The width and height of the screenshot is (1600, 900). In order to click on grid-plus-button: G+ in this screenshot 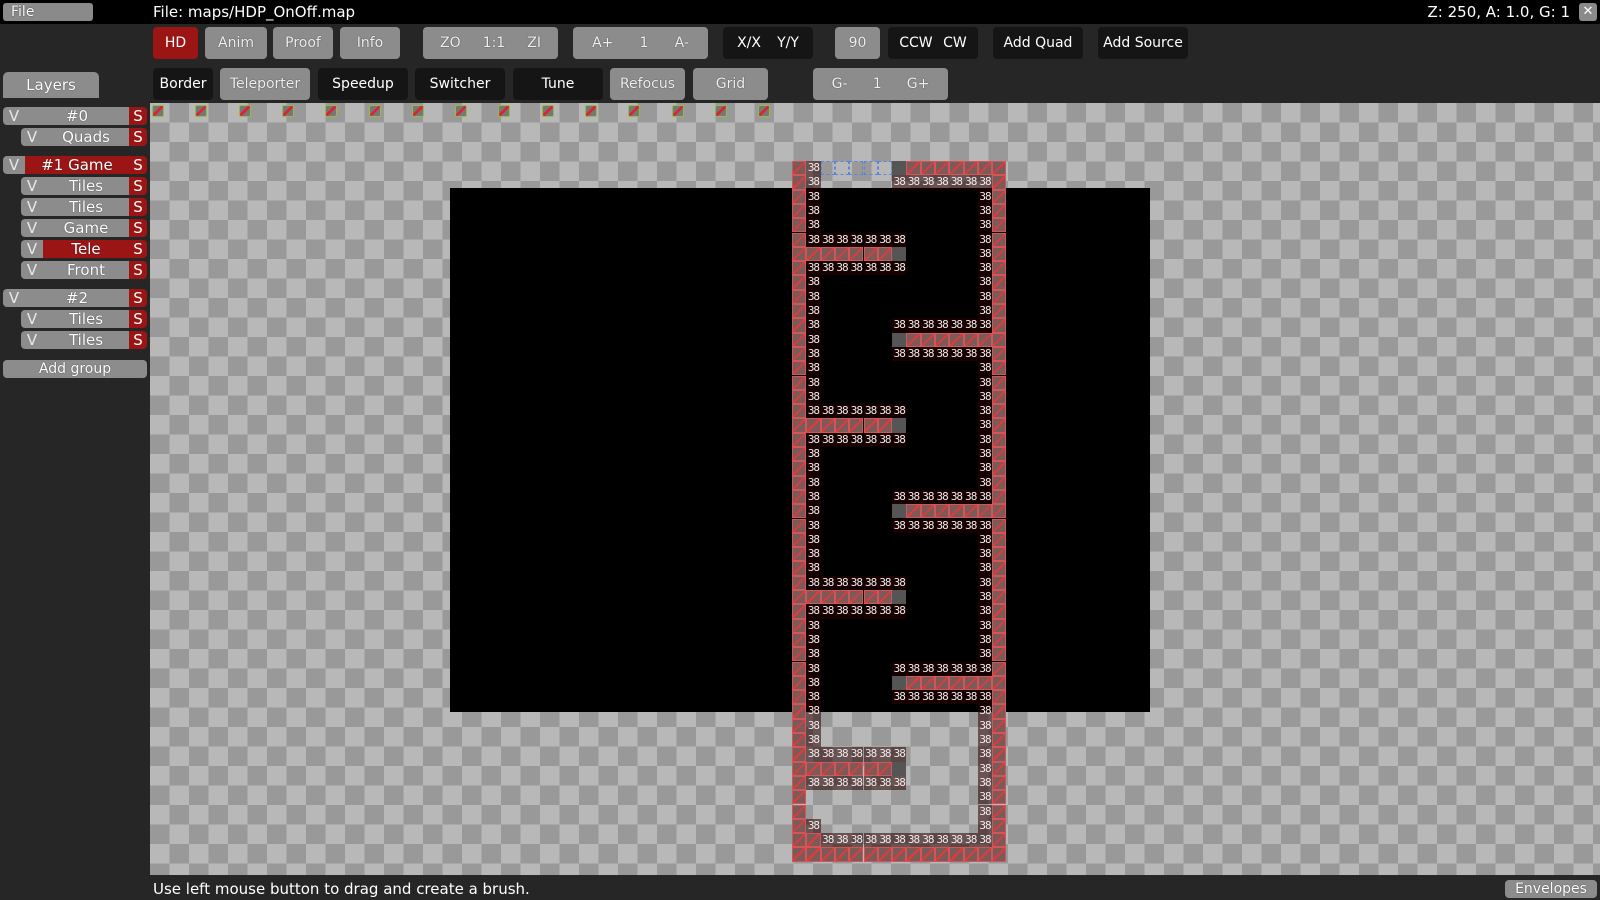, I will do `click(918, 84)`.